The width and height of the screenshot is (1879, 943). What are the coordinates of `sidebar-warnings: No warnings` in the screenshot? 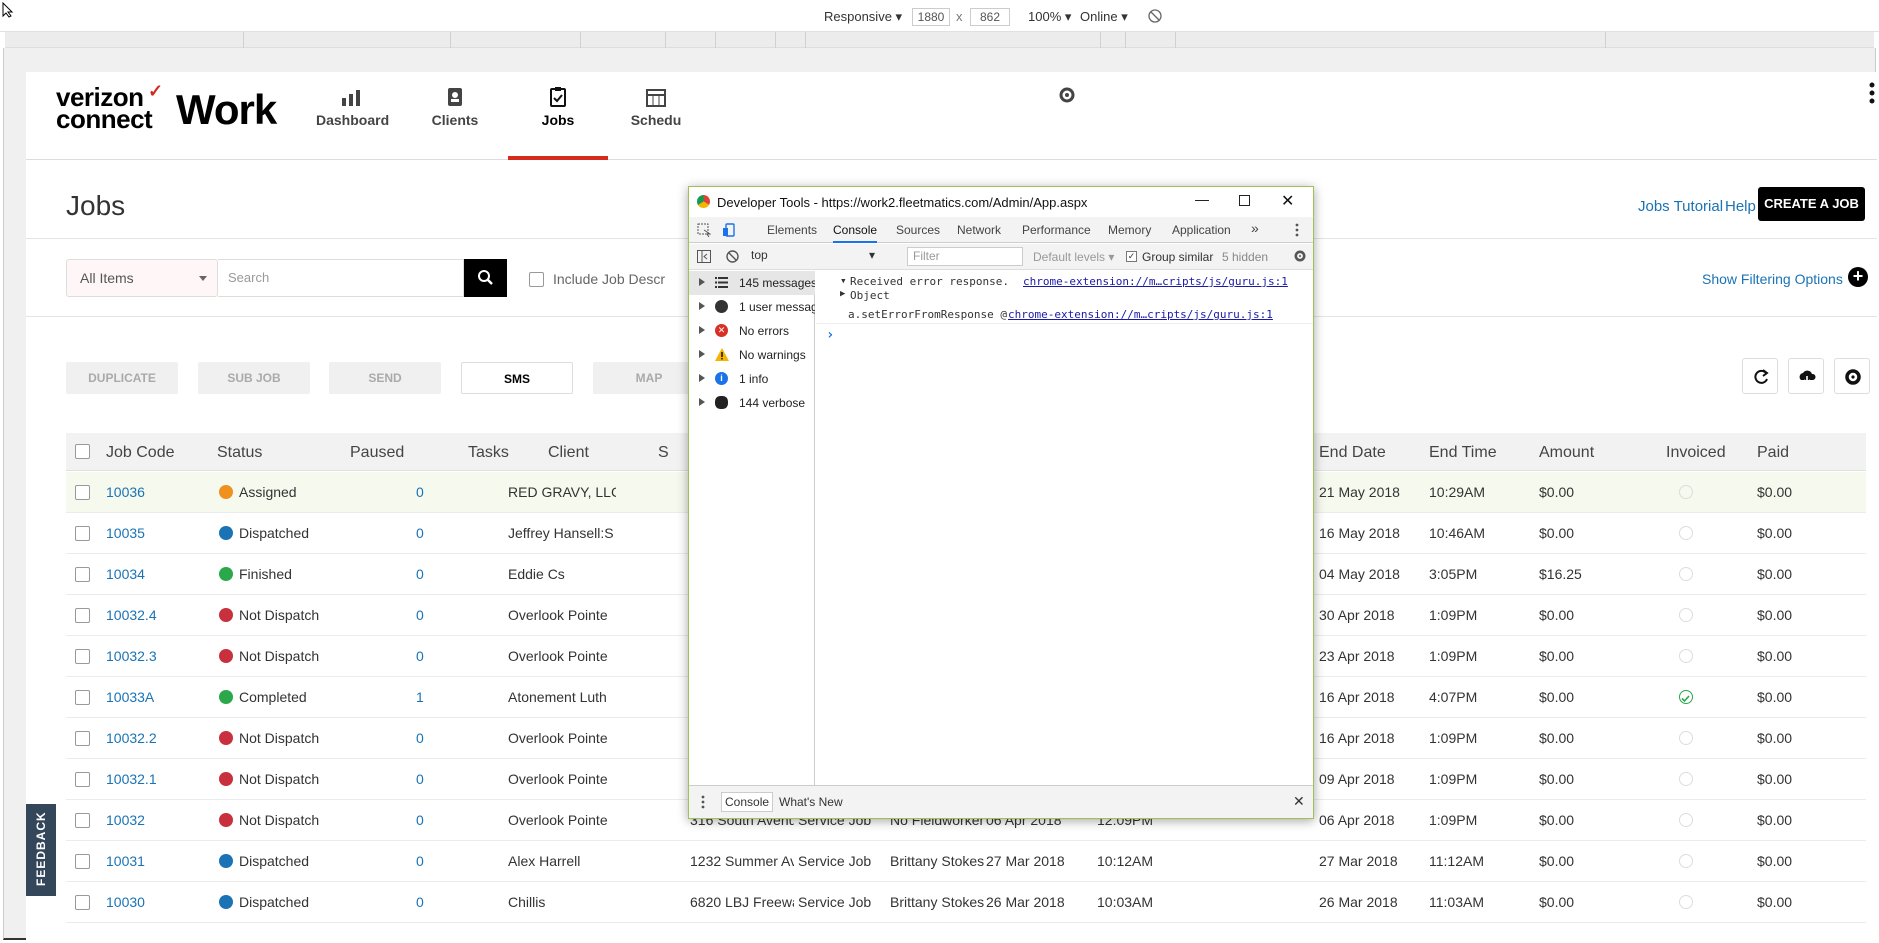 It's located at (752, 355).